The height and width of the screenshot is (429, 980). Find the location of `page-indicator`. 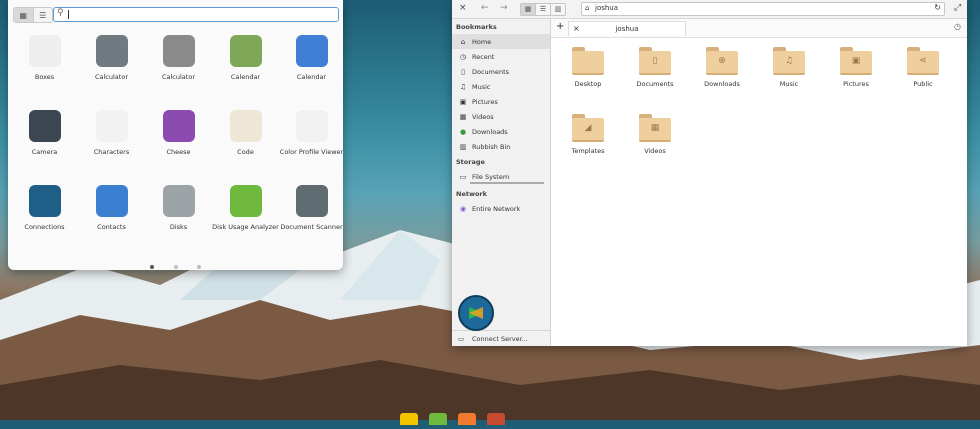

page-indicator is located at coordinates (175, 263).